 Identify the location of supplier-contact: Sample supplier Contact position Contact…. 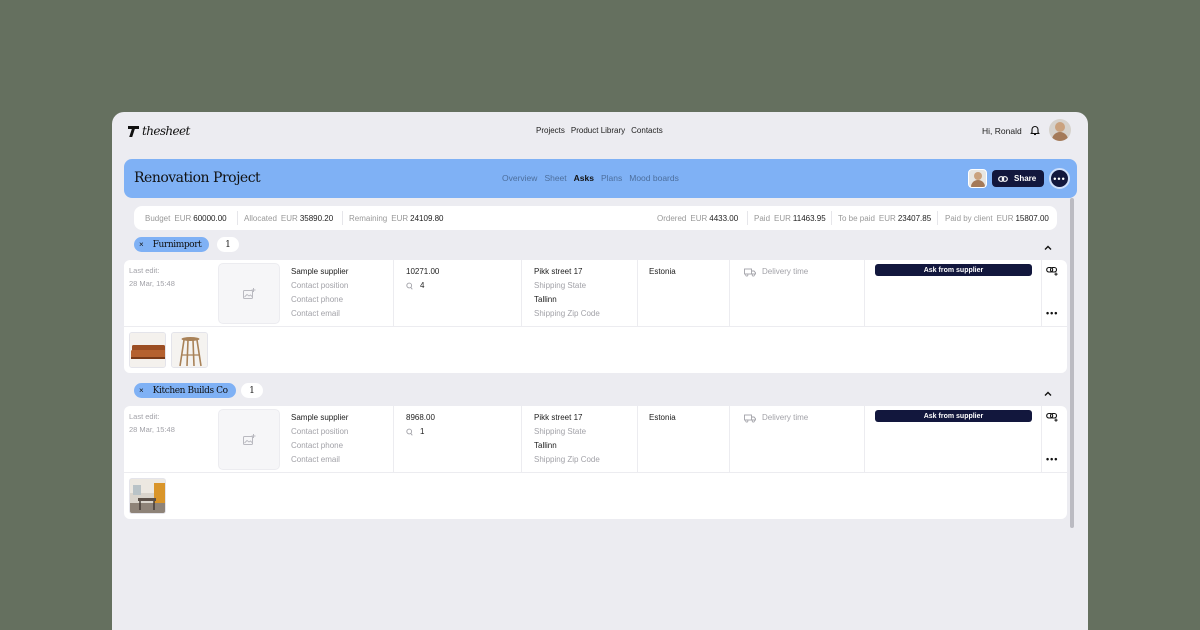
(319, 439).